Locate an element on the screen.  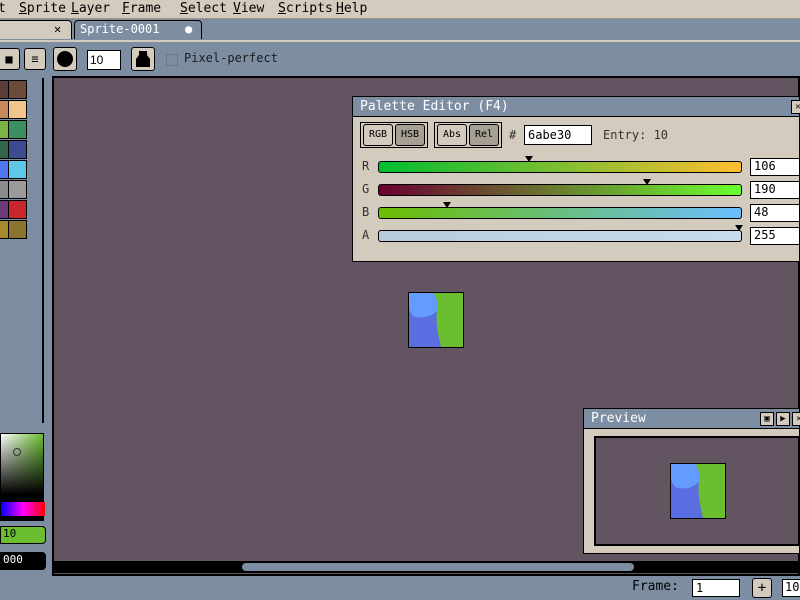
sprite-pixels is located at coordinates (436, 320).